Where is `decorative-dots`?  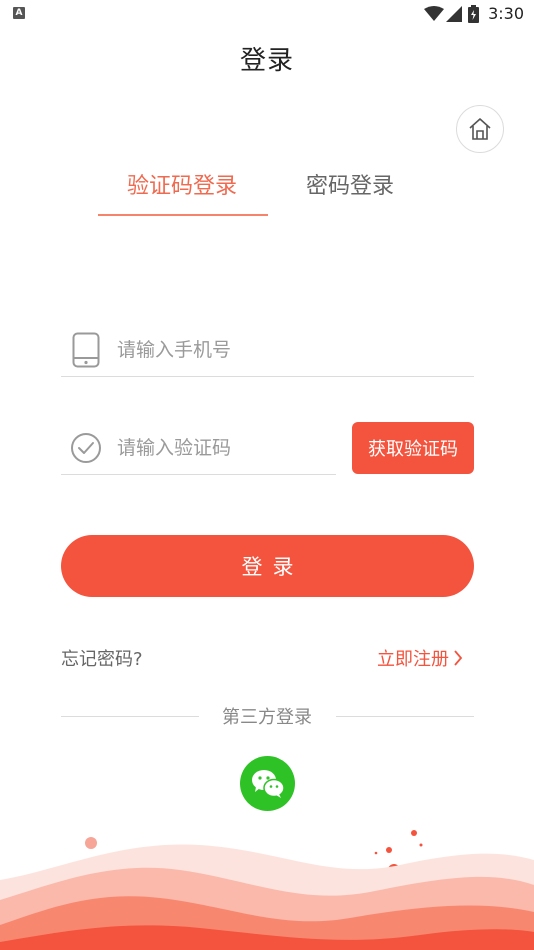 decorative-dots is located at coordinates (254, 853).